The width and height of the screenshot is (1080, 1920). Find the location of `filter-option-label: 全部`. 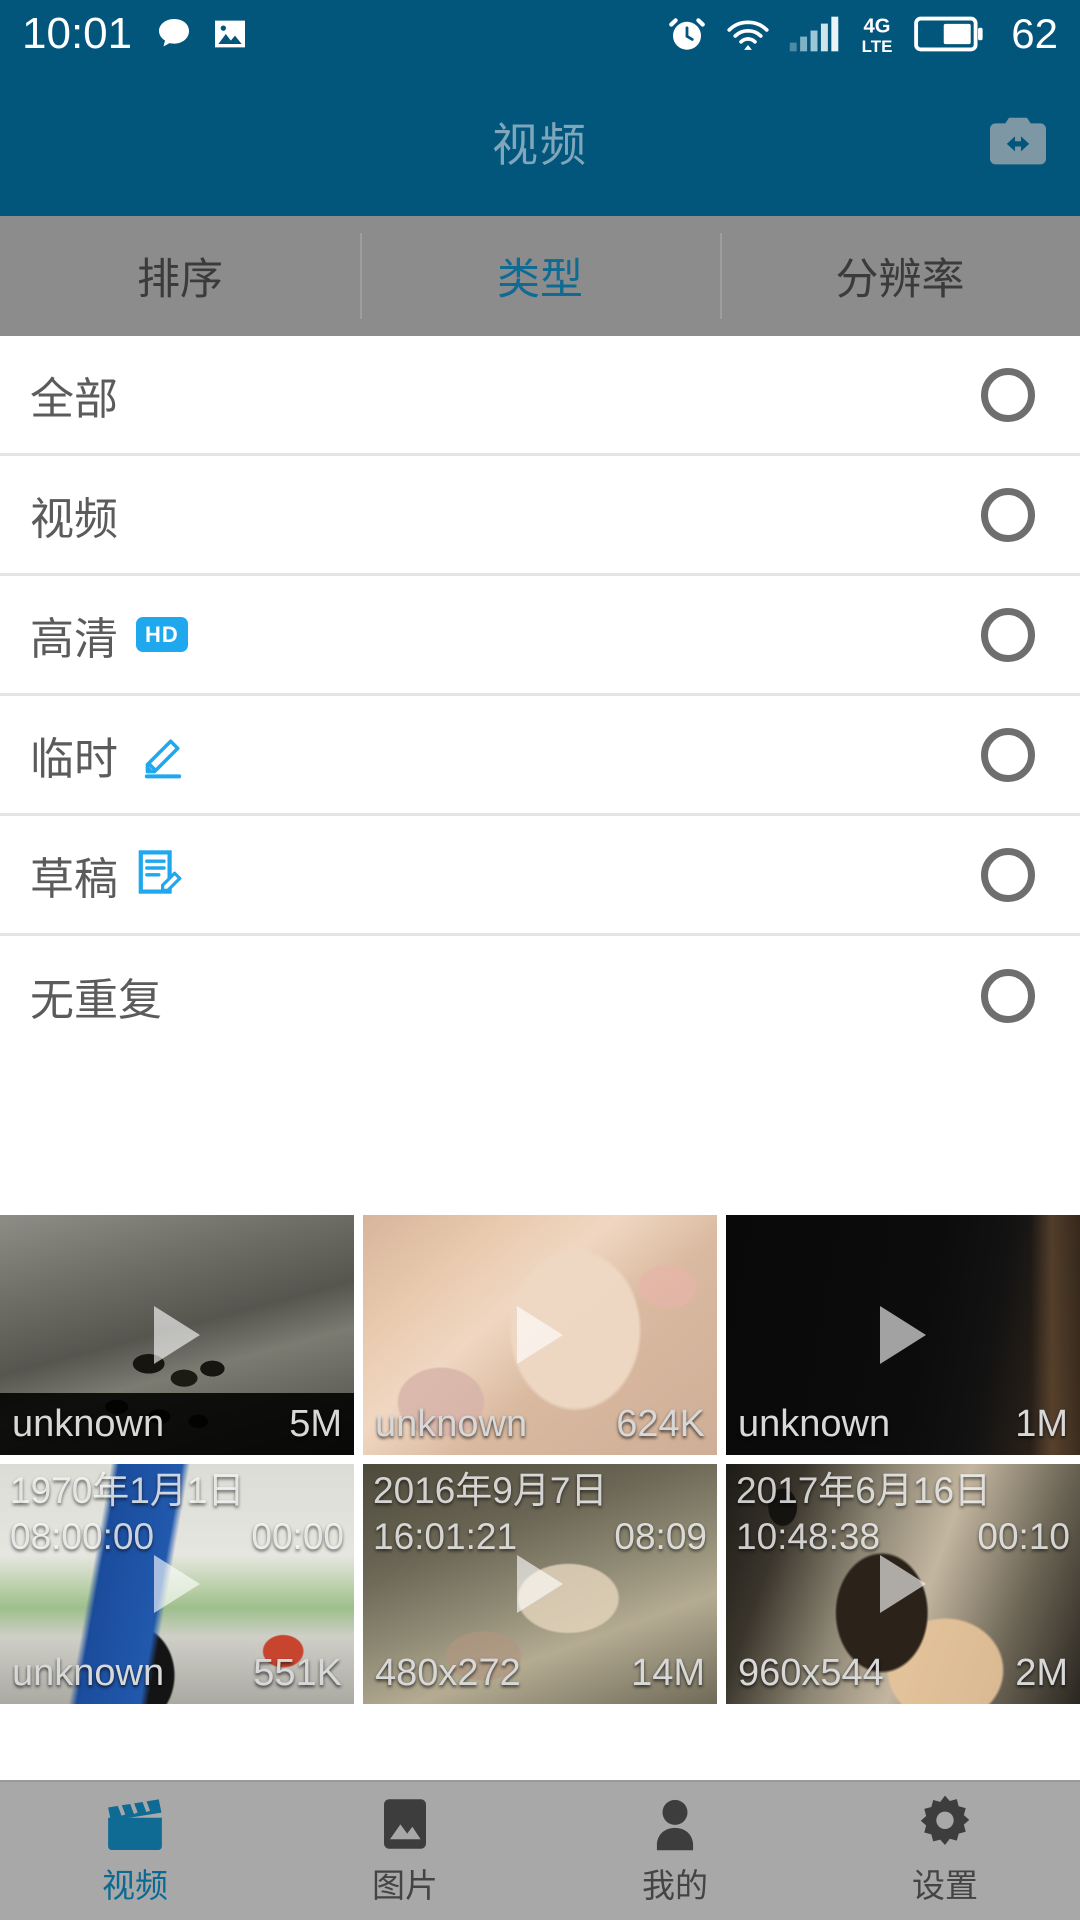

filter-option-label: 全部 is located at coordinates (74, 399).